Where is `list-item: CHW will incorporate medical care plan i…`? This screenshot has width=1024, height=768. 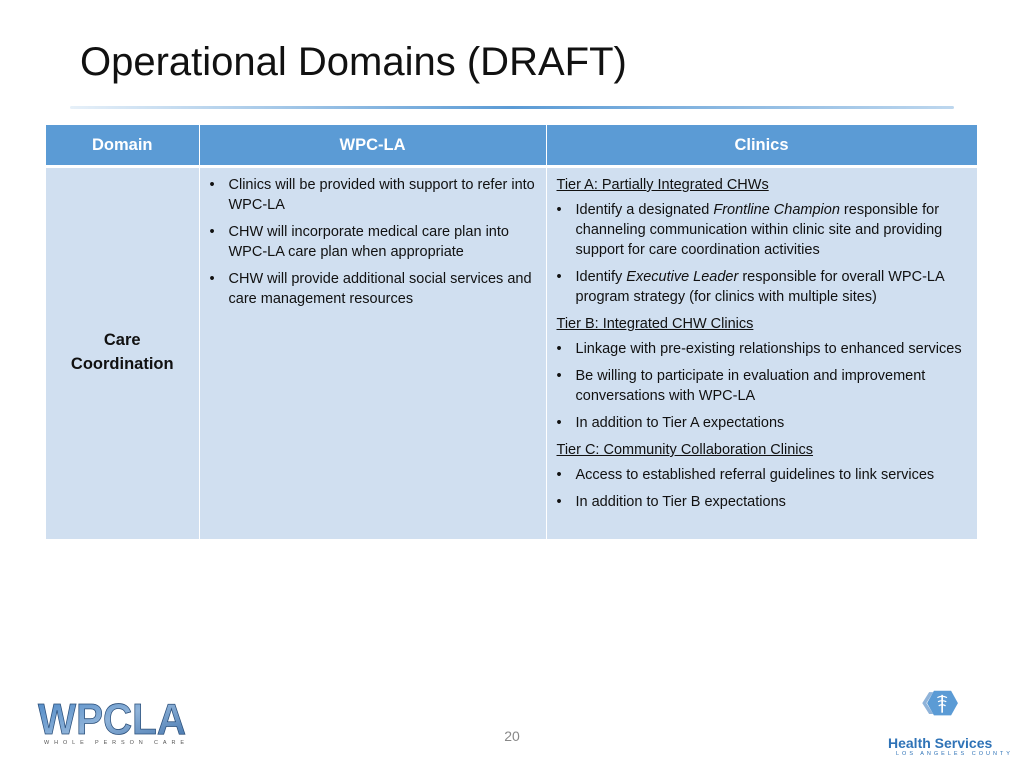
list-item: CHW will incorporate medical care plan i… is located at coordinates (373, 242).